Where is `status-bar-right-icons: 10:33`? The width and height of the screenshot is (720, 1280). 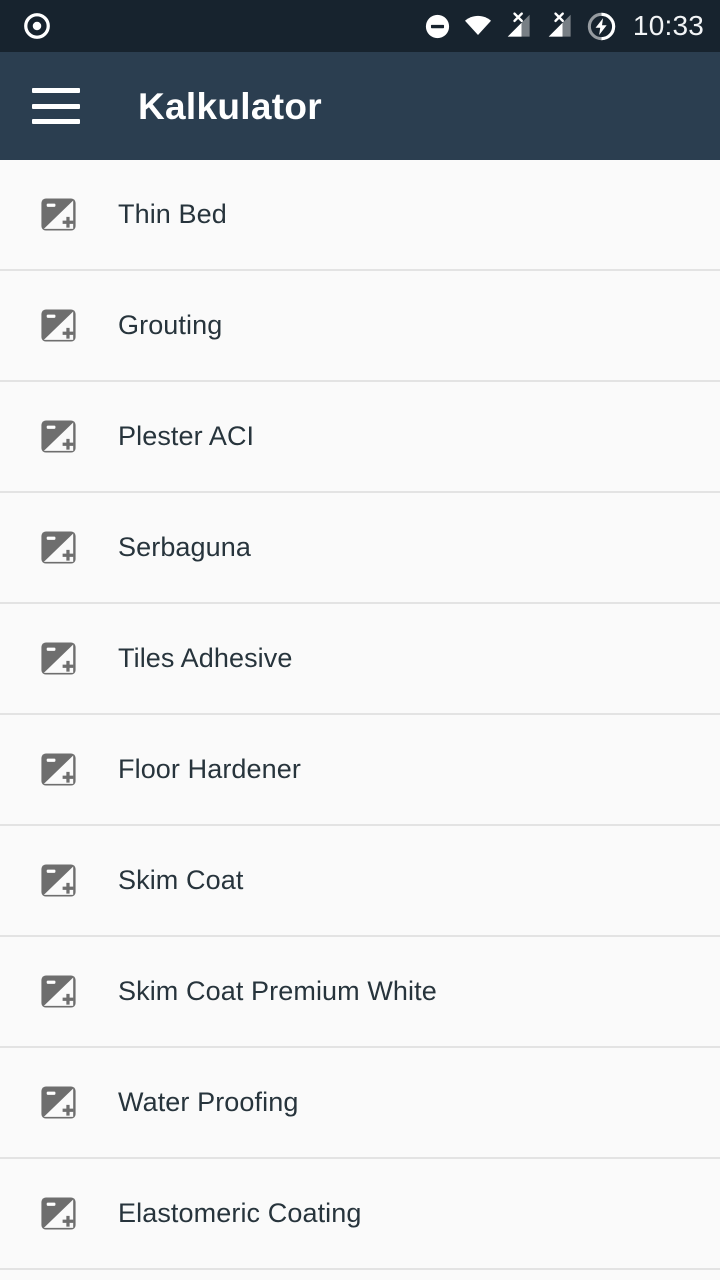 status-bar-right-icons: 10:33 is located at coordinates (563, 26).